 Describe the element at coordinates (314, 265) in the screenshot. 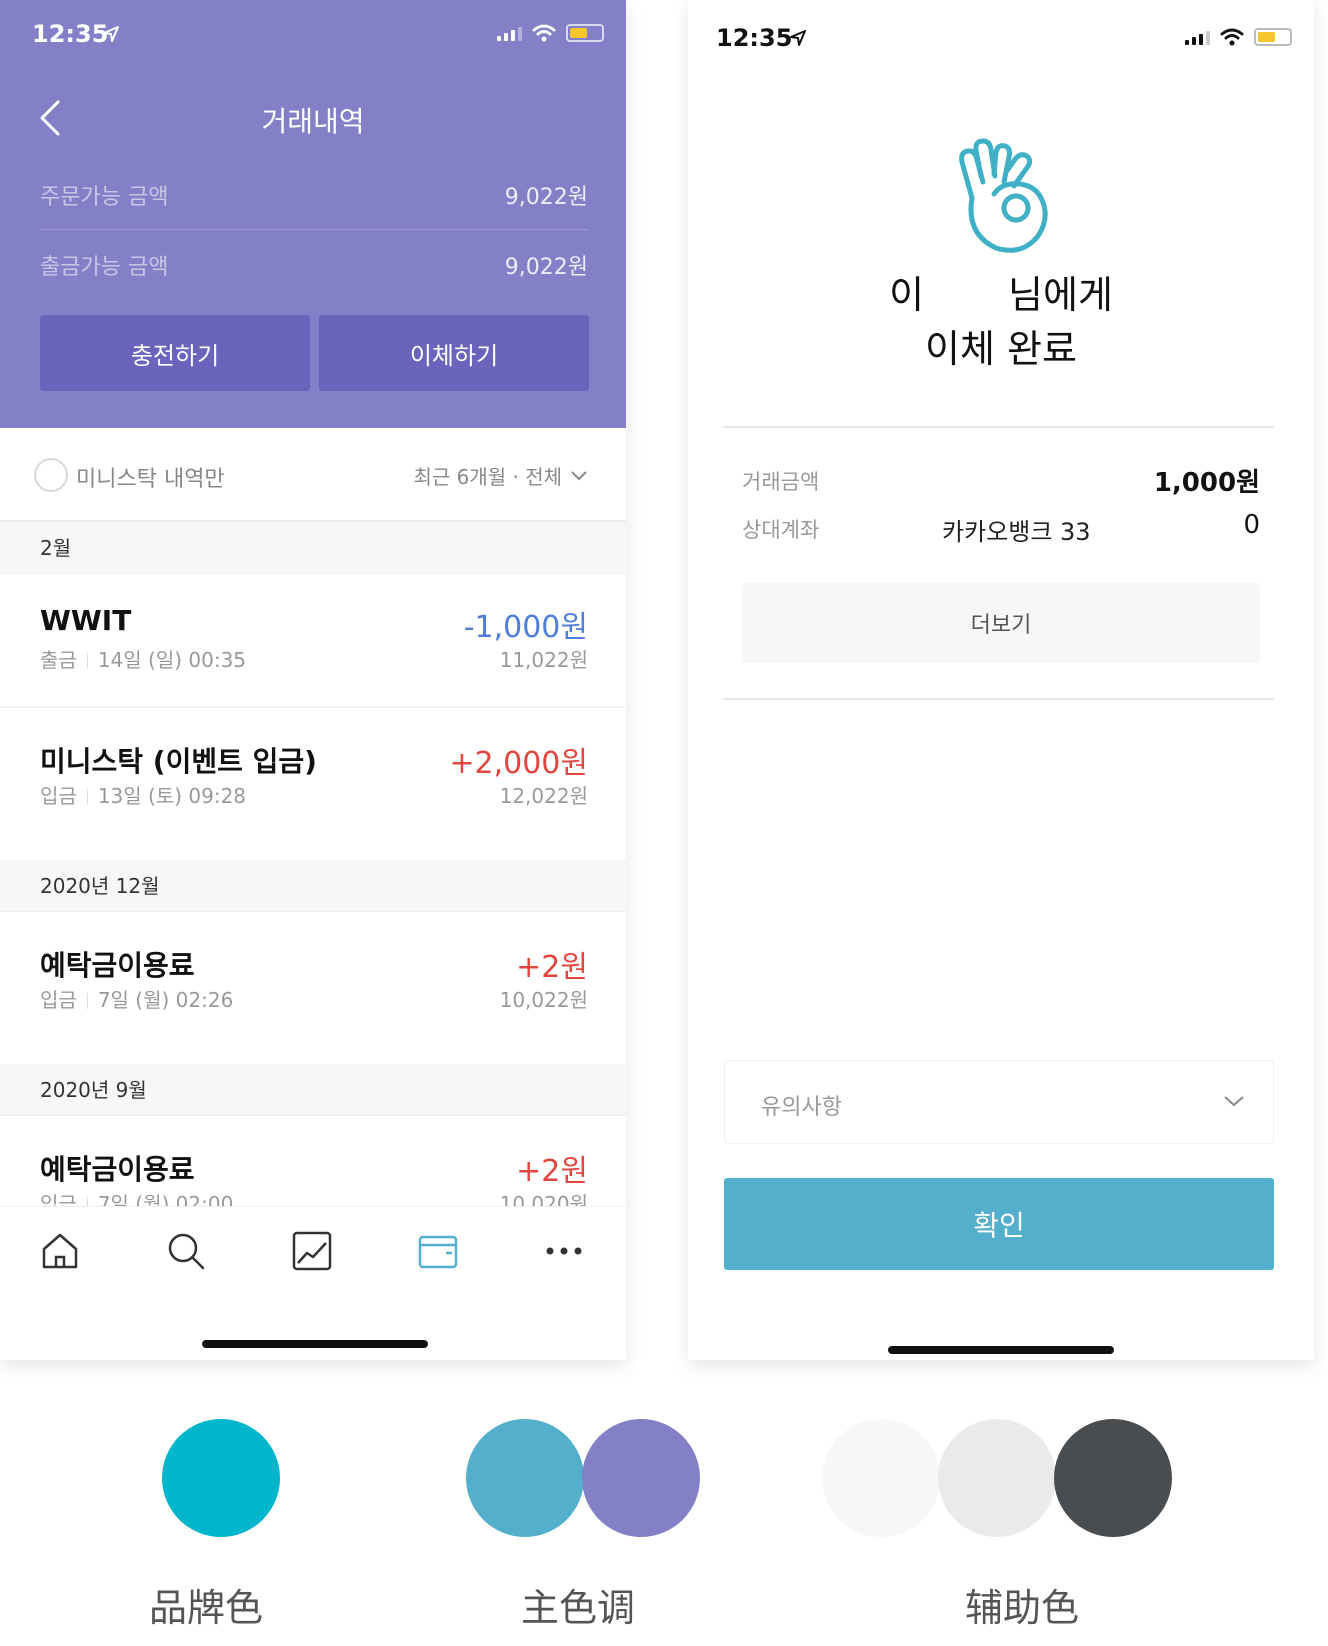

I see `withdrawable-amount-row: 출금가능 금액 9,022원` at that location.